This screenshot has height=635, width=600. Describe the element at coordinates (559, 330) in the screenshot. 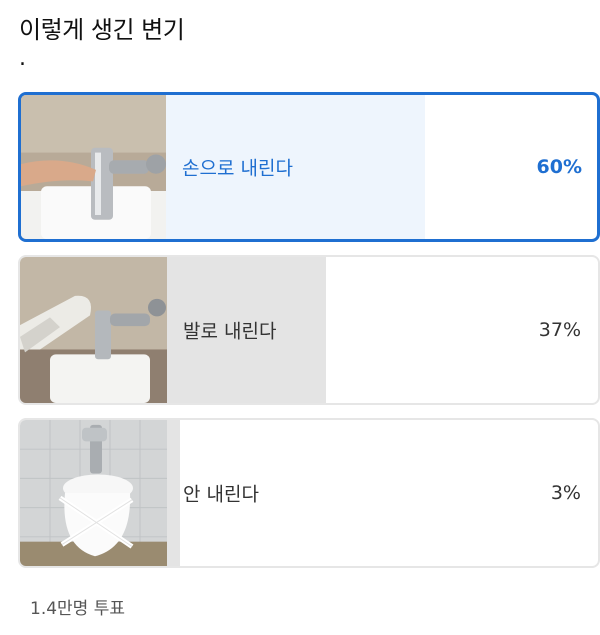

I see `option-percent: 37%` at that location.